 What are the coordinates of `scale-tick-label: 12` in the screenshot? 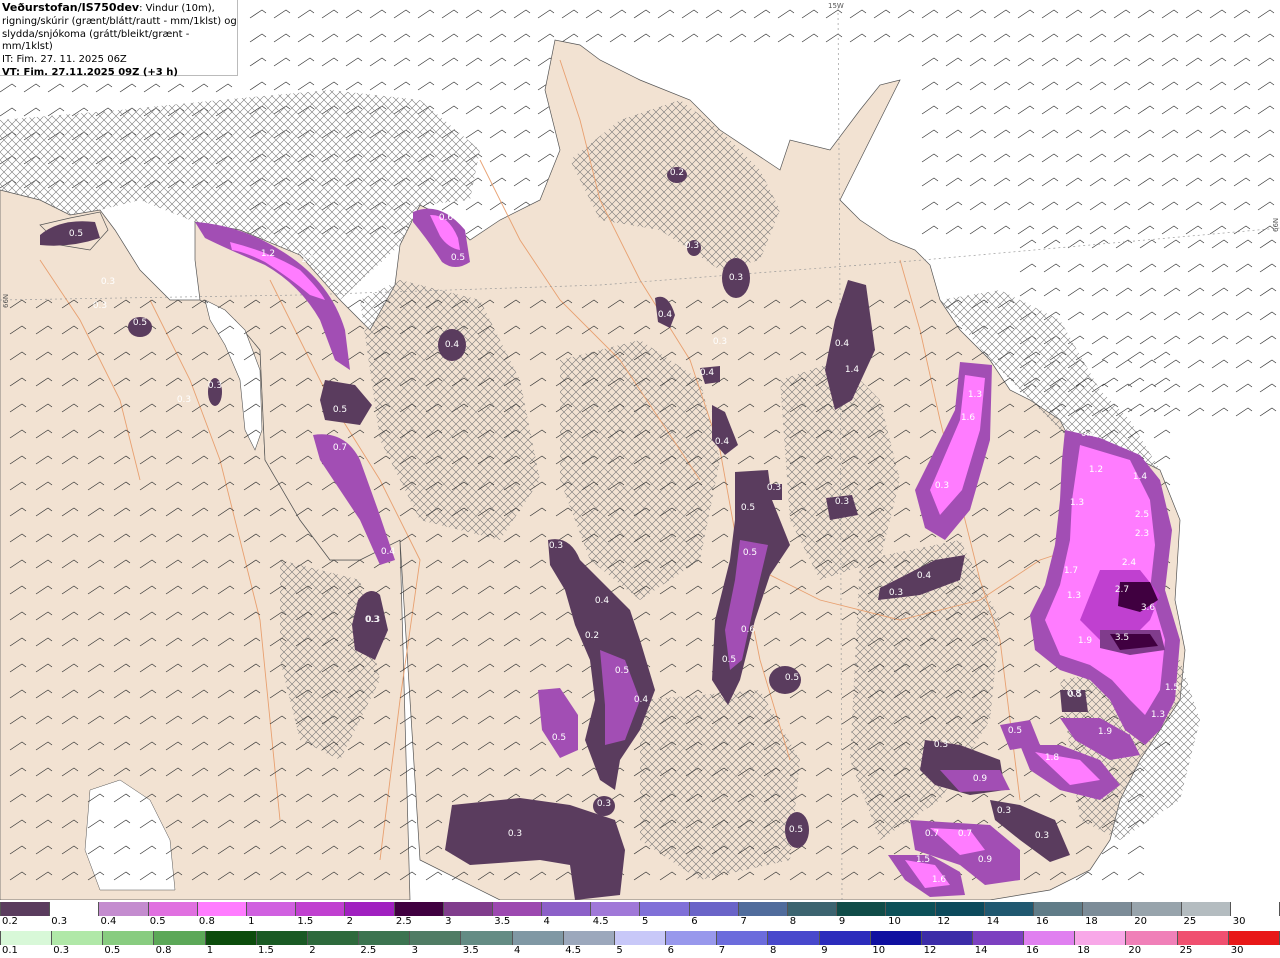 It's located at (944, 921).